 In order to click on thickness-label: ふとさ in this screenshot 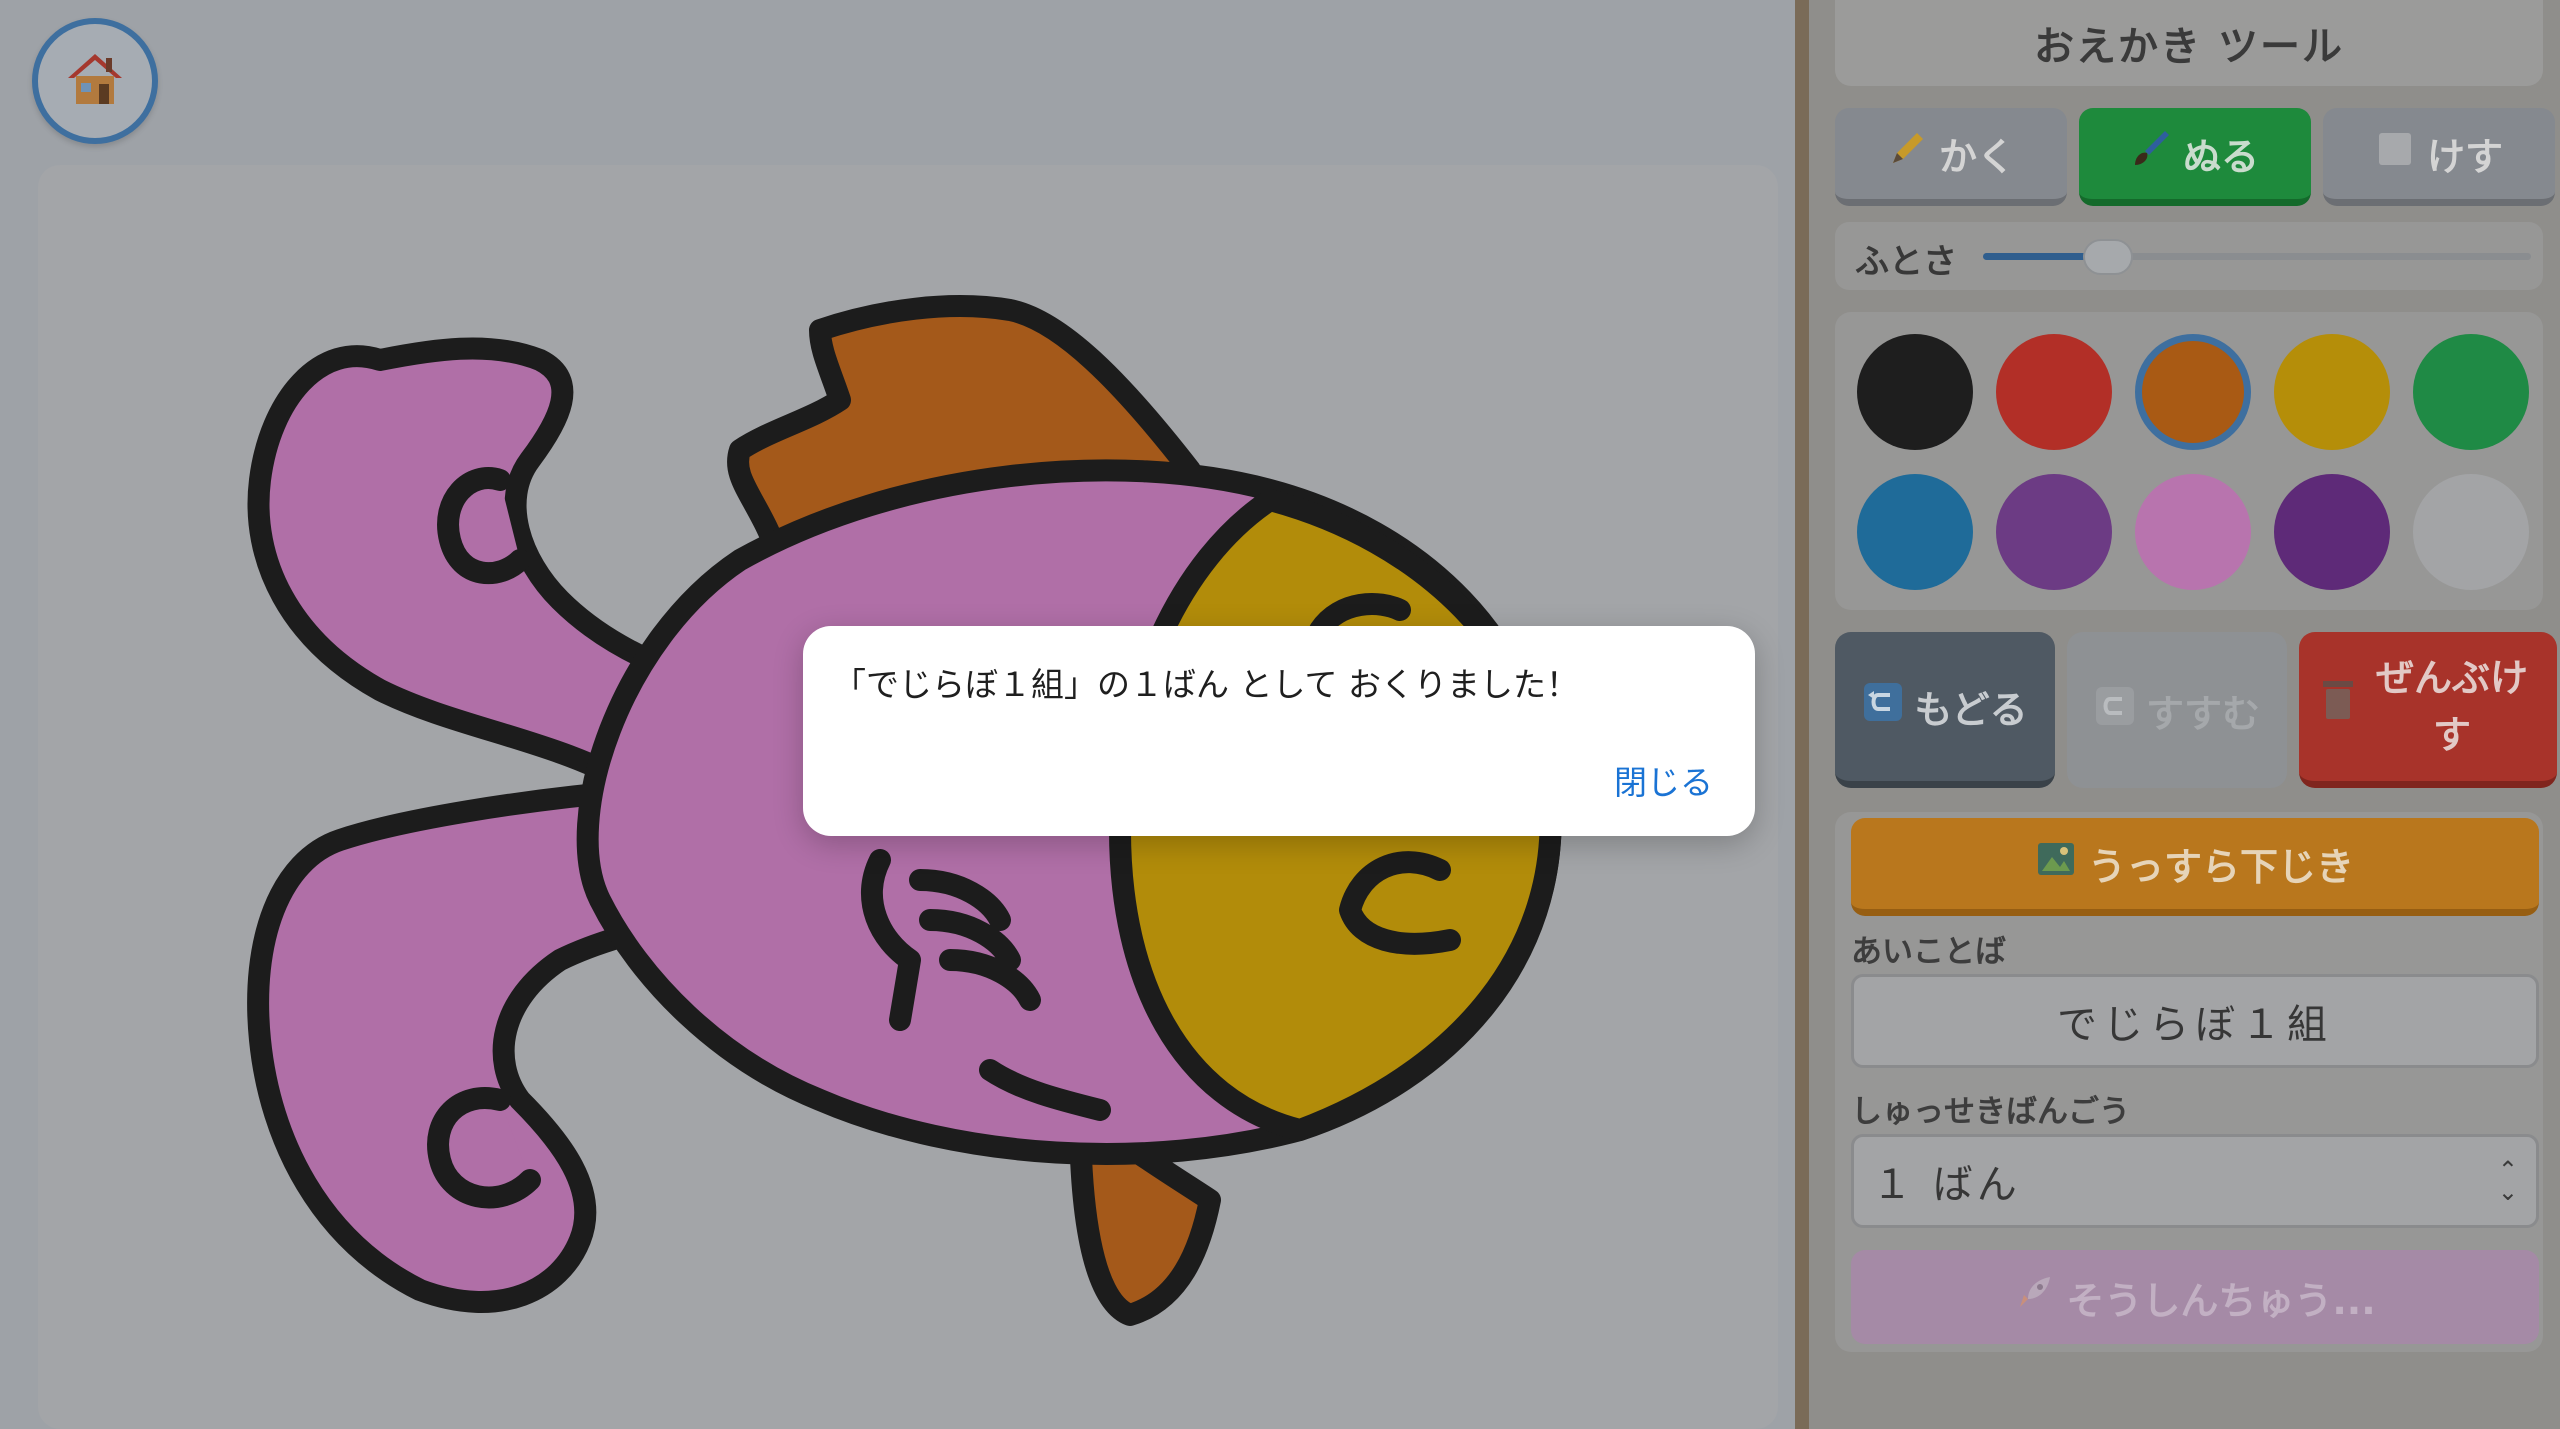, I will do `click(1906, 262)`.